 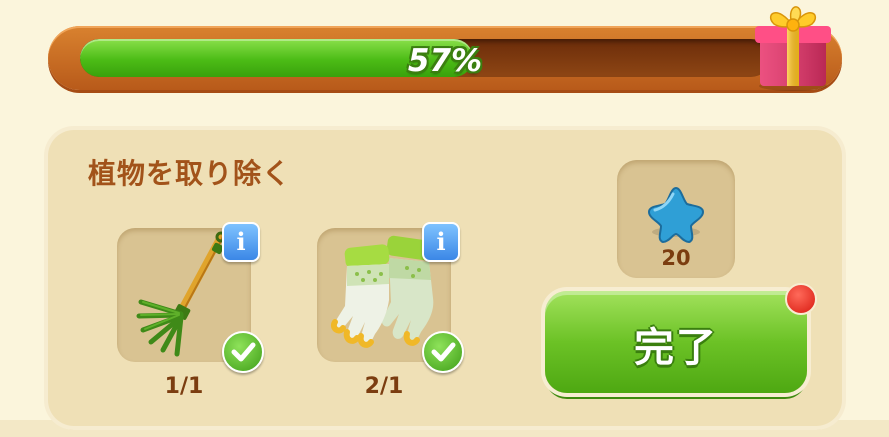 What do you see at coordinates (801, 299) in the screenshot?
I see `notification-dot` at bounding box center [801, 299].